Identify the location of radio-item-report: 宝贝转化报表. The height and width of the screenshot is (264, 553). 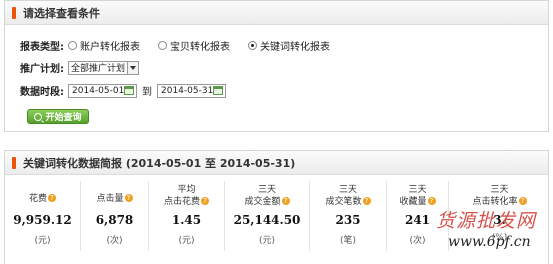
(194, 45).